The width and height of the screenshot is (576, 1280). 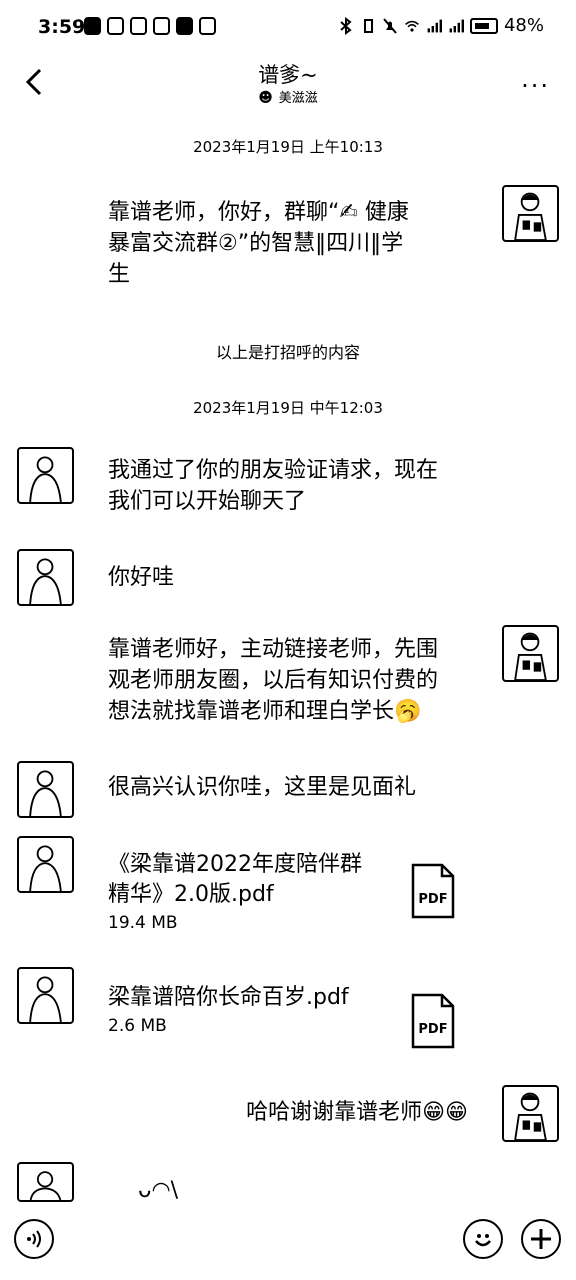 I want to click on voice-input-button, so click(x=34, y=1239).